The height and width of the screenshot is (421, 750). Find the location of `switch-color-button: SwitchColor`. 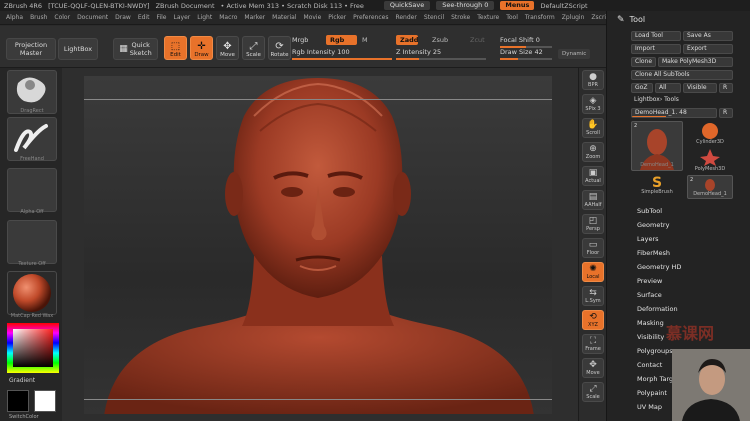

switch-color-button: SwitchColor is located at coordinates (24, 417).